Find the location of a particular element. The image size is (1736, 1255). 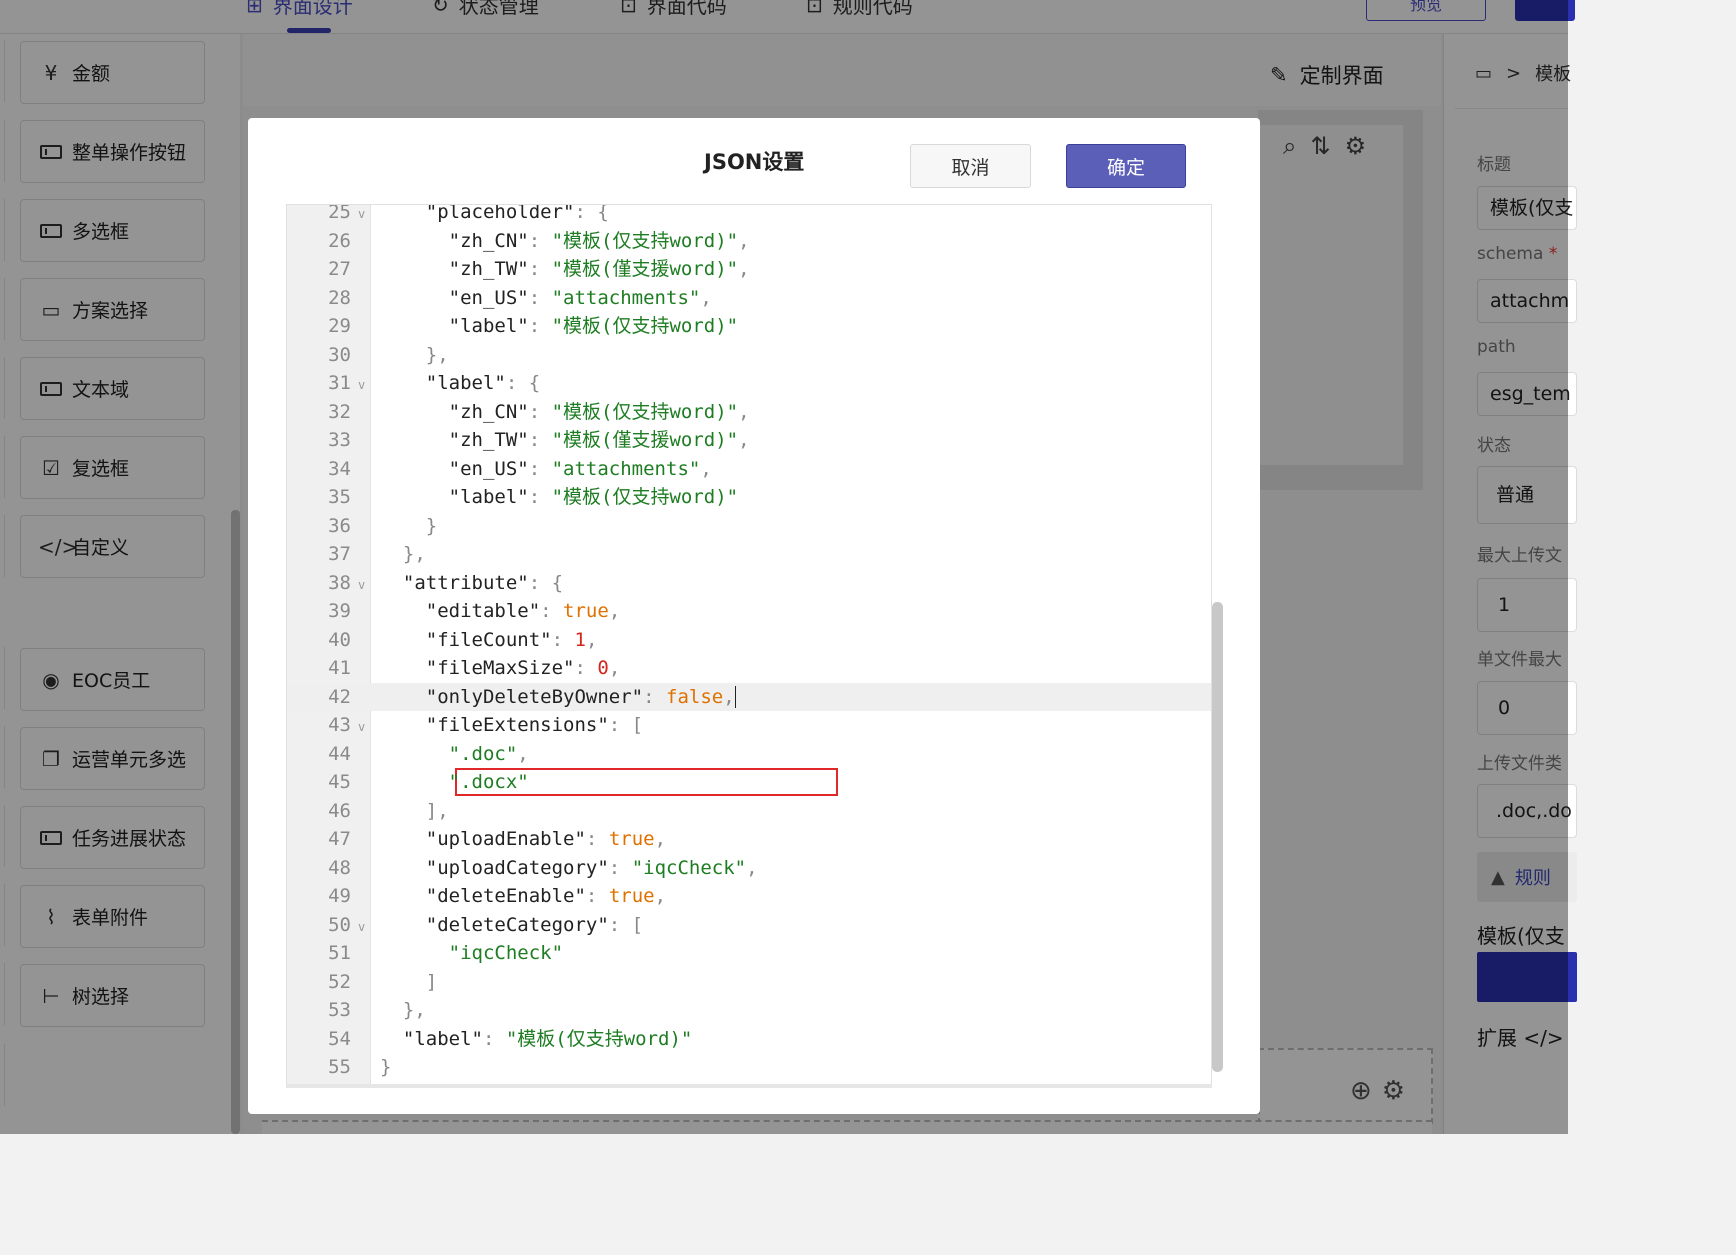

line-number: 53 is located at coordinates (339, 1010).